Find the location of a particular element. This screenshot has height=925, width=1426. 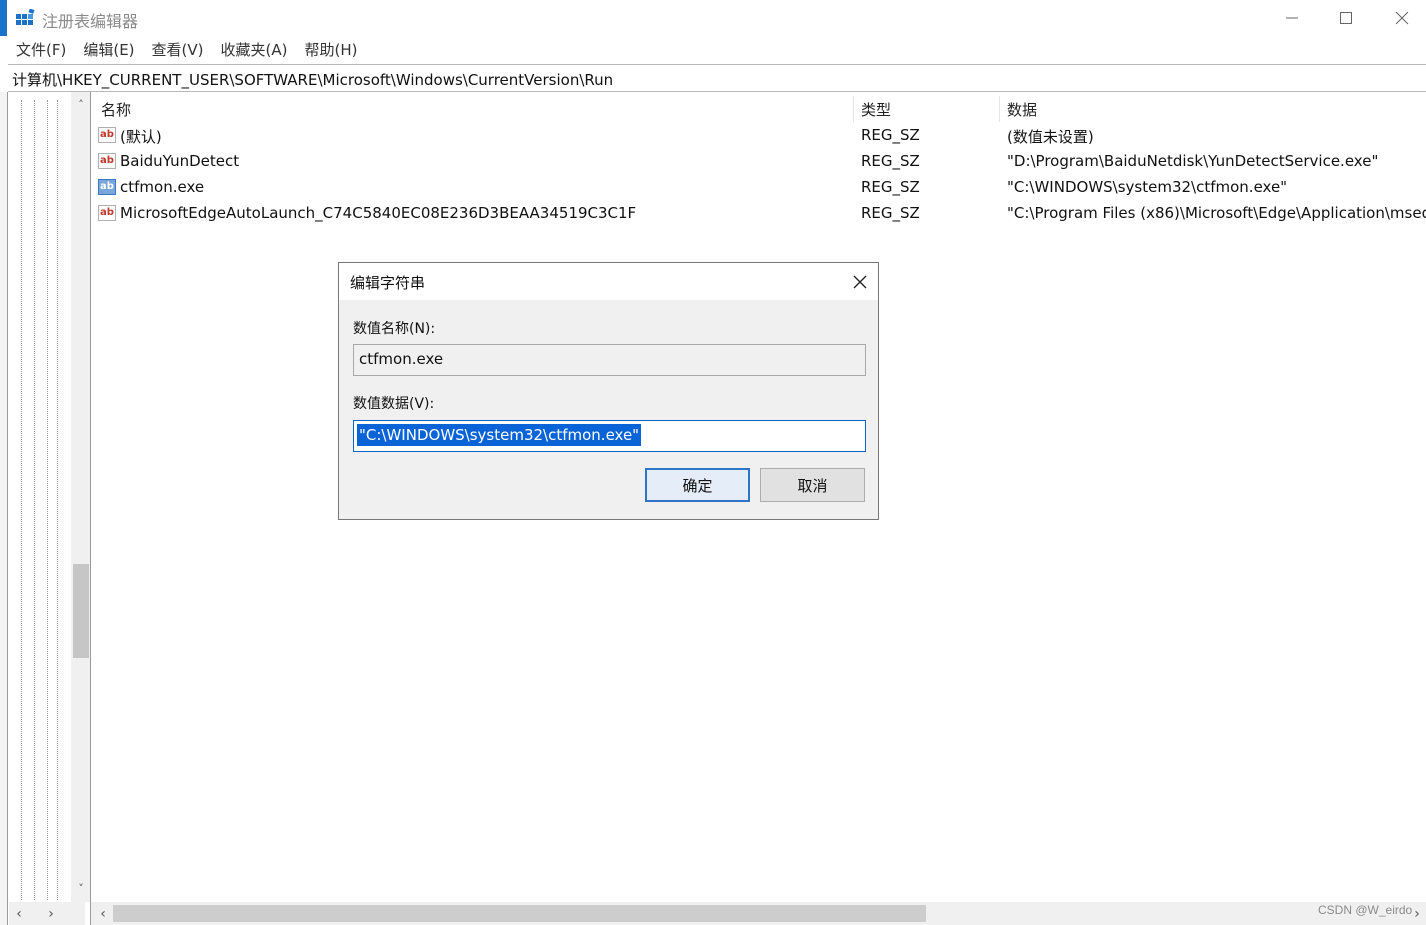

menu-view: 查看(V) is located at coordinates (178, 50).